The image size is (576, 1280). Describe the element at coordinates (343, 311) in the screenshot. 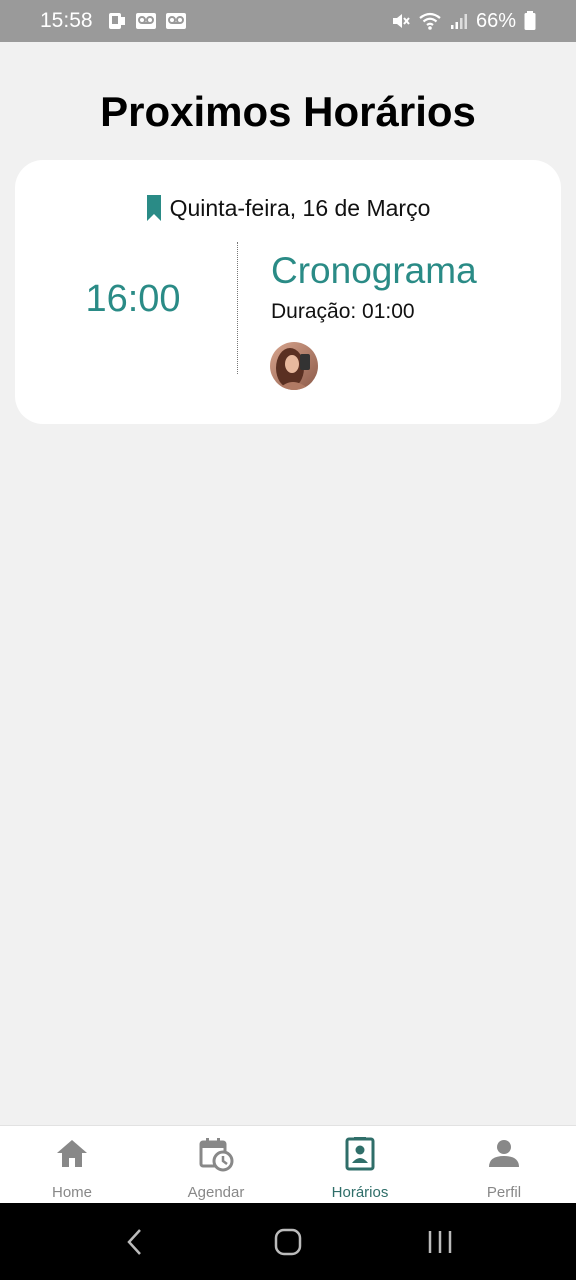

I see `appointment-duration: Duração: 01:00` at that location.